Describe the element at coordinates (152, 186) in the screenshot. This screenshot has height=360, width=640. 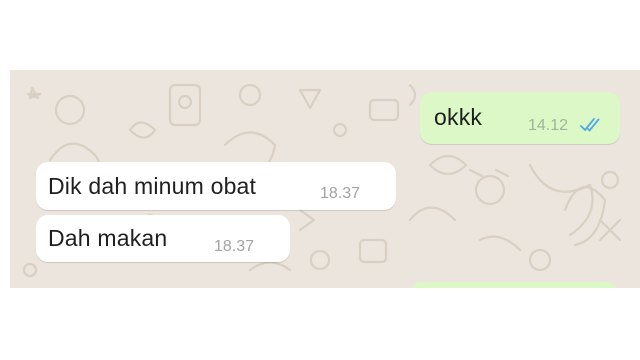
I see `message-text: Dik dah minum obat` at that location.